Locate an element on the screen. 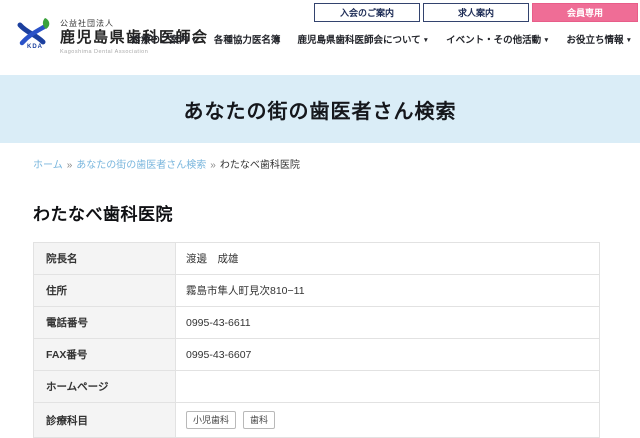  table-row: ホームページ is located at coordinates (316, 386).